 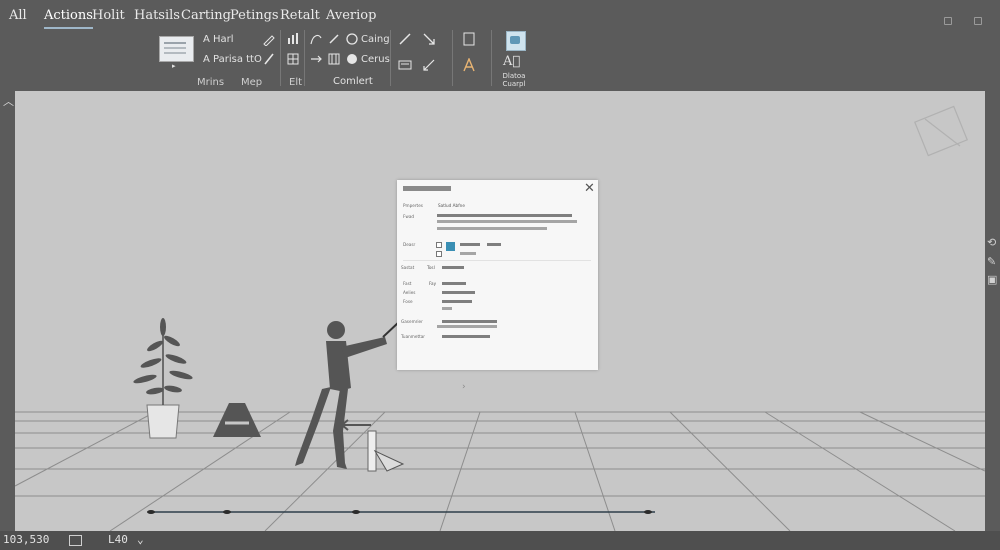 I want to click on row2-field-line2, so click(x=507, y=221).